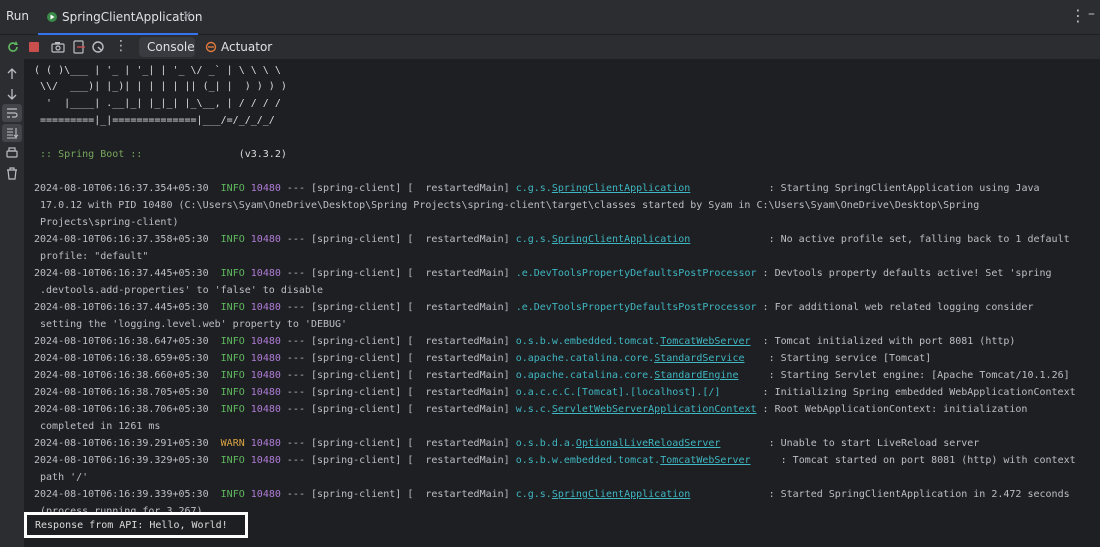 Image resolution: width=1100 pixels, height=547 pixels. Describe the element at coordinates (12, 173) in the screenshot. I see `trash-icon` at that location.